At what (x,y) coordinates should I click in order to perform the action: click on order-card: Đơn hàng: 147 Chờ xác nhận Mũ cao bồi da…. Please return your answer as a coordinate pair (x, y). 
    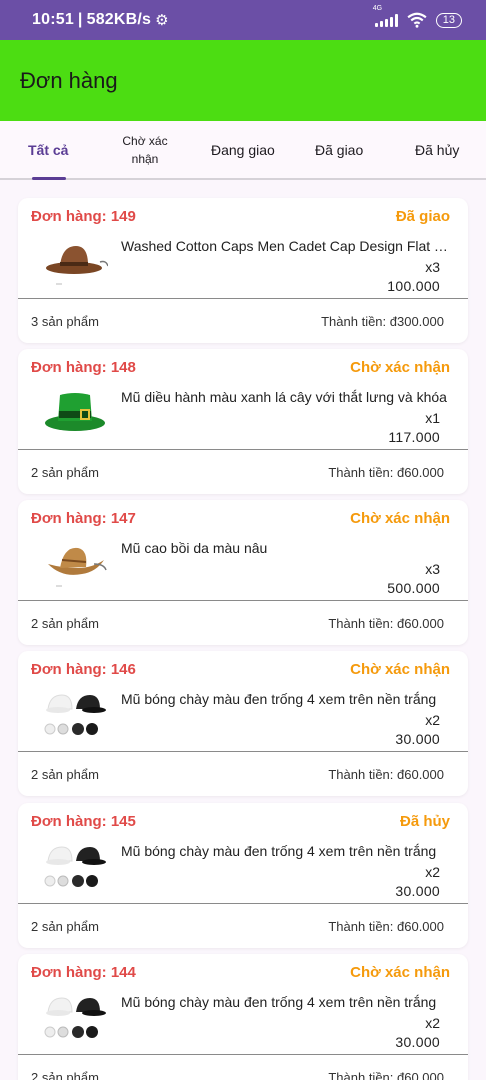
    Looking at the image, I should click on (243, 572).